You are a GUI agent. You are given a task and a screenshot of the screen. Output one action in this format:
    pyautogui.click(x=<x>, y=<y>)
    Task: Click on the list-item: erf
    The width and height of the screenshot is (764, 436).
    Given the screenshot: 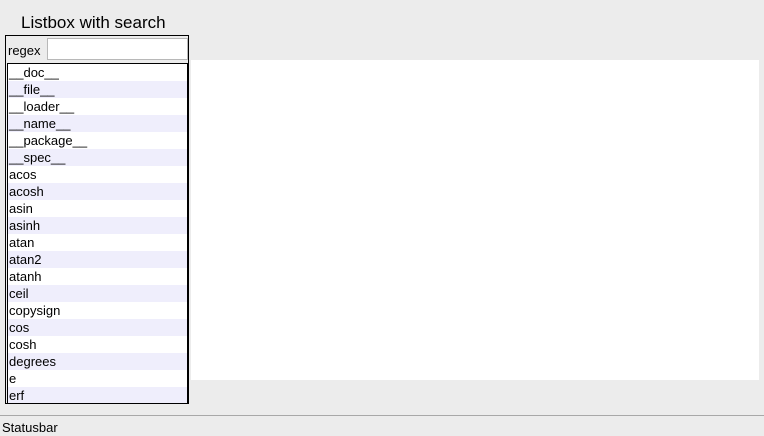 What is the action you would take?
    pyautogui.click(x=97, y=395)
    